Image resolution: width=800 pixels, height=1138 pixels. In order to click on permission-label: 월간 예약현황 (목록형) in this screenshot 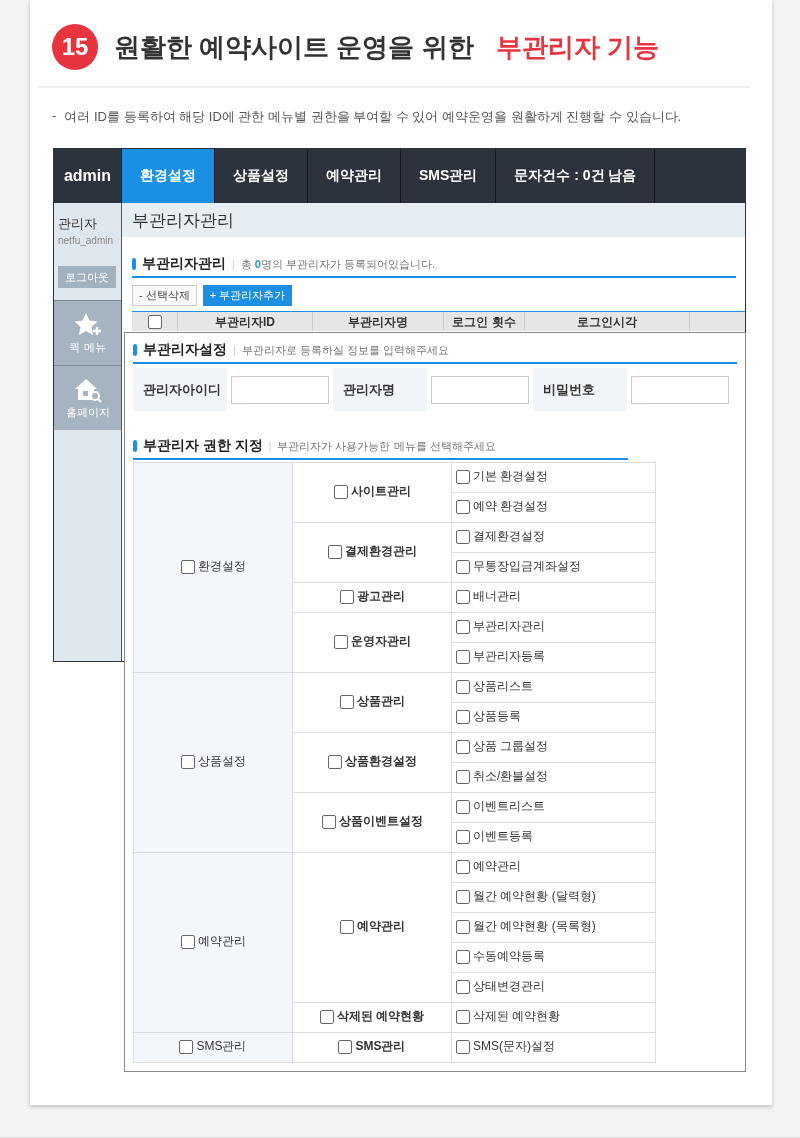, I will do `click(534, 927)`.